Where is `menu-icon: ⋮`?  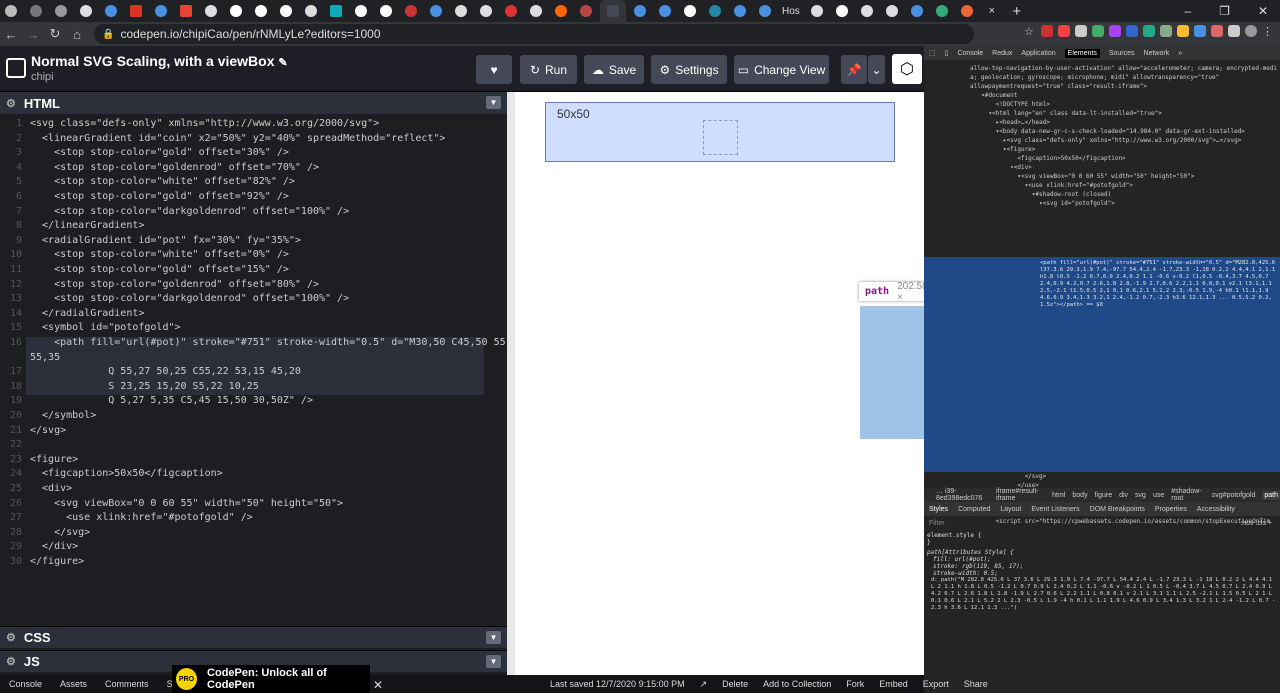 menu-icon: ⋮ is located at coordinates (1268, 31).